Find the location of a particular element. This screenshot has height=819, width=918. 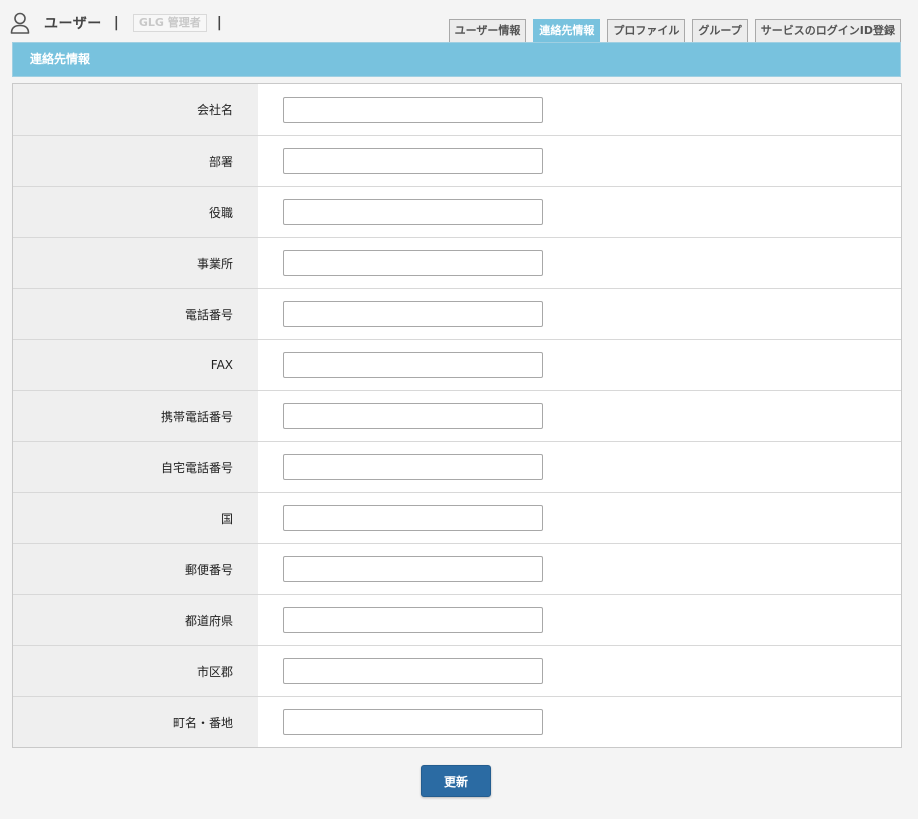

form-row-prefecture: 都道府県 is located at coordinates (457, 619).